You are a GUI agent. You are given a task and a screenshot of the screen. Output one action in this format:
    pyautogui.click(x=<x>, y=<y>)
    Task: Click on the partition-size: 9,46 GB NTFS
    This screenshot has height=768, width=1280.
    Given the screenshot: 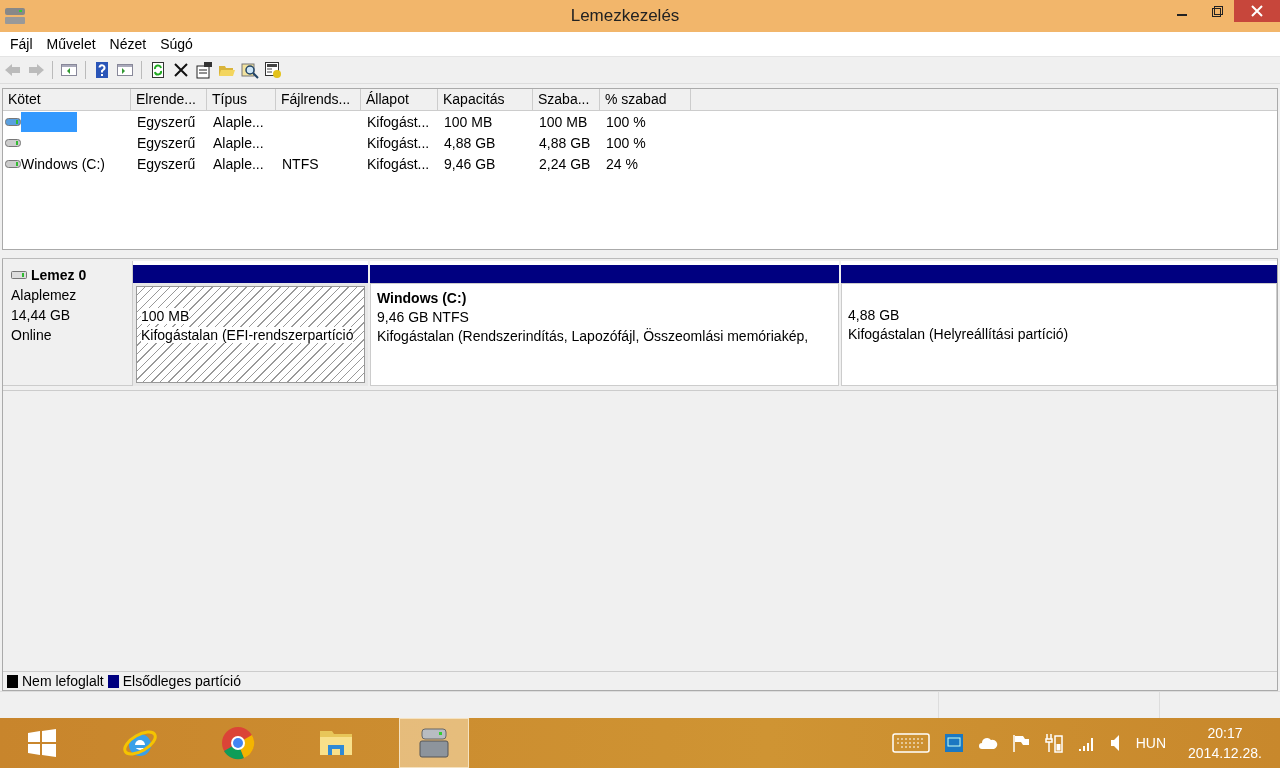 What is the action you would take?
    pyautogui.click(x=423, y=317)
    